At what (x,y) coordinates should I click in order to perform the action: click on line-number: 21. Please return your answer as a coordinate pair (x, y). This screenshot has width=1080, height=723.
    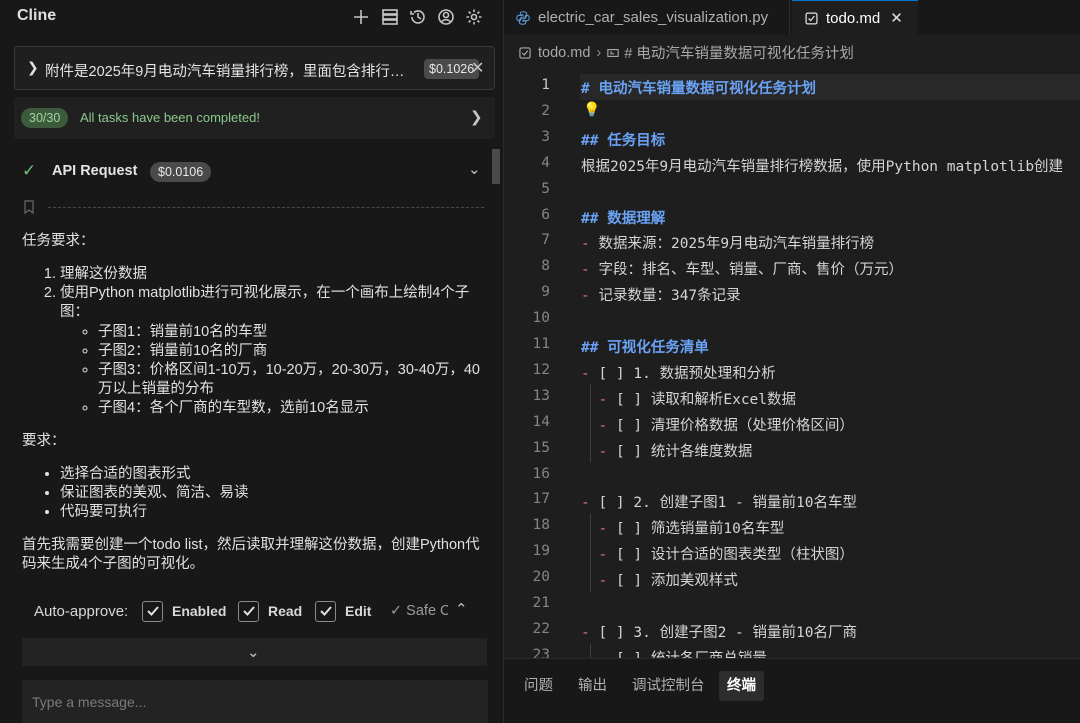
    Looking at the image, I should click on (541, 603).